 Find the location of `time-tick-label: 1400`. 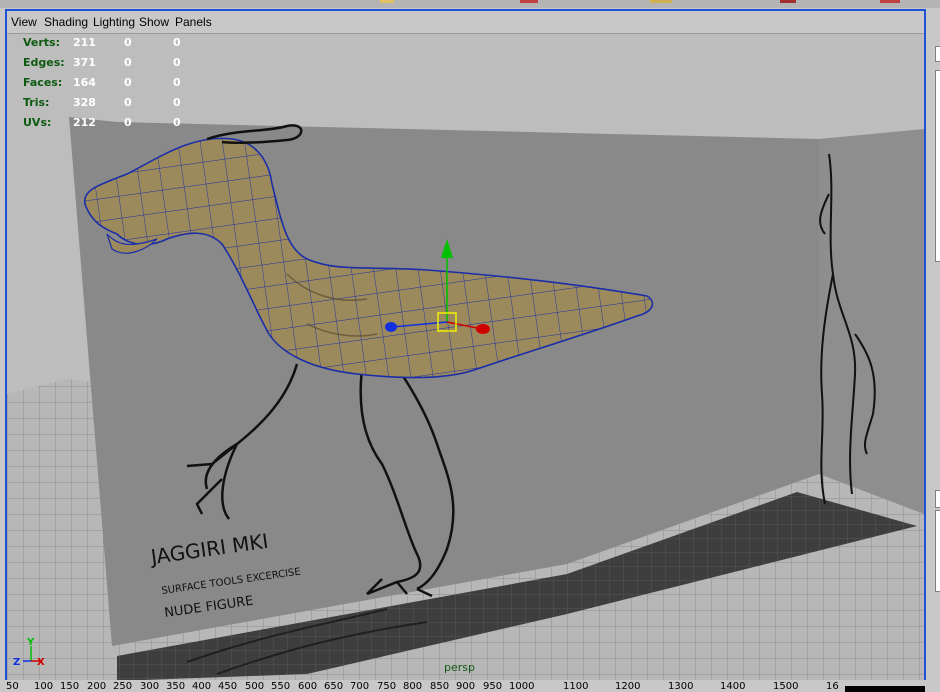

time-tick-label: 1400 is located at coordinates (733, 686).